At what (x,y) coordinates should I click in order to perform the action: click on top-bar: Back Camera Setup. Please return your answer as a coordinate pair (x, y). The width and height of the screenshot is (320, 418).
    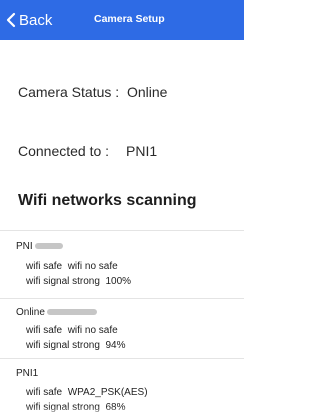
    Looking at the image, I should click on (122, 20).